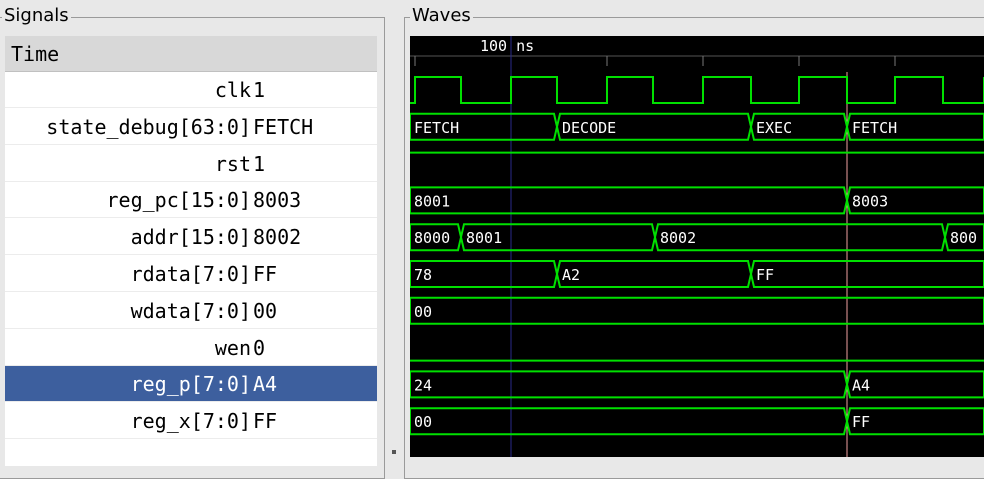 The width and height of the screenshot is (984, 479). Describe the element at coordinates (265, 310) in the screenshot. I see `signal-value: 00` at that location.